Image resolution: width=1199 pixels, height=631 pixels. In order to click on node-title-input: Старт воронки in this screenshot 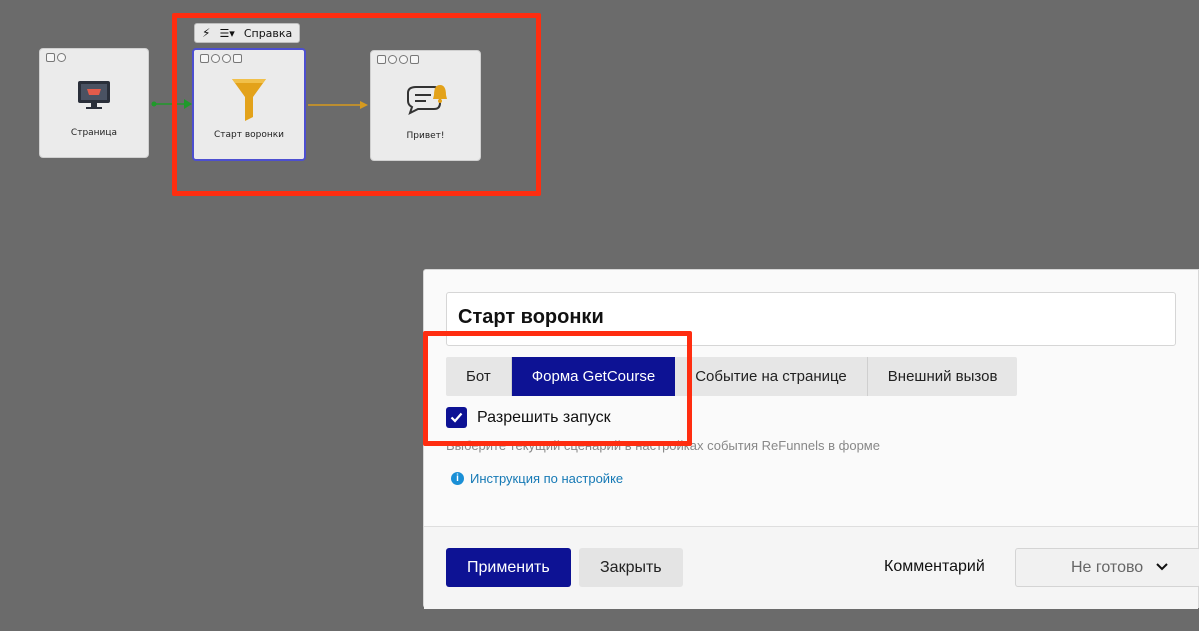, I will do `click(811, 319)`.